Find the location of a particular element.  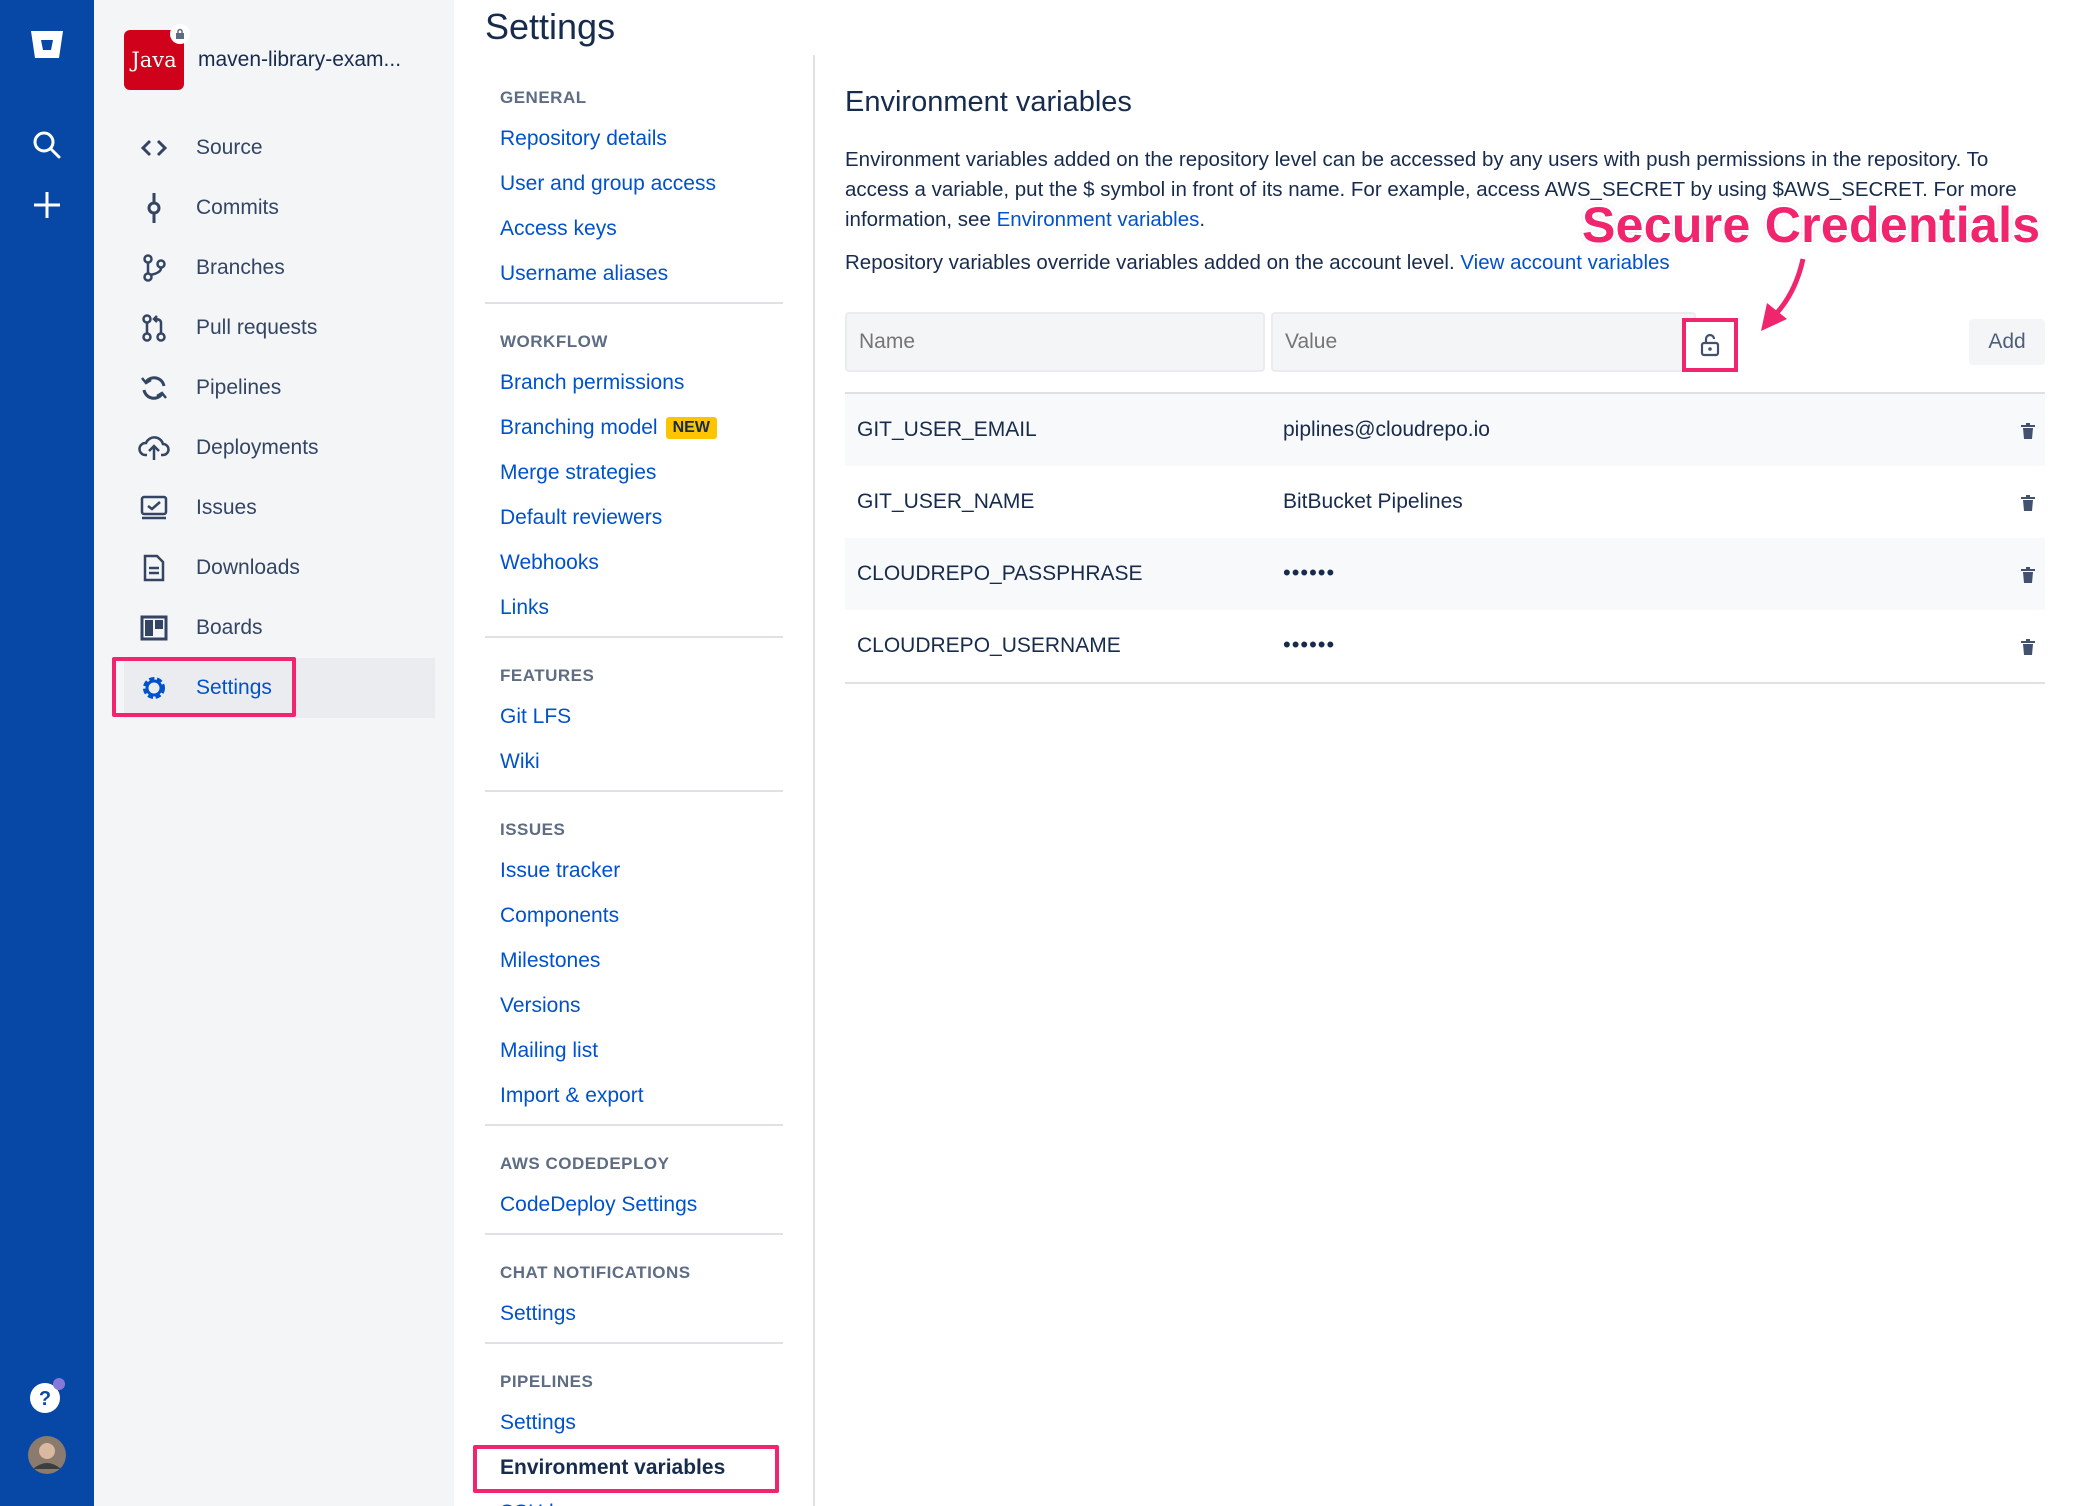

settings-group-features: FEATURES Git LFS Wiki is located at coordinates (634, 724).